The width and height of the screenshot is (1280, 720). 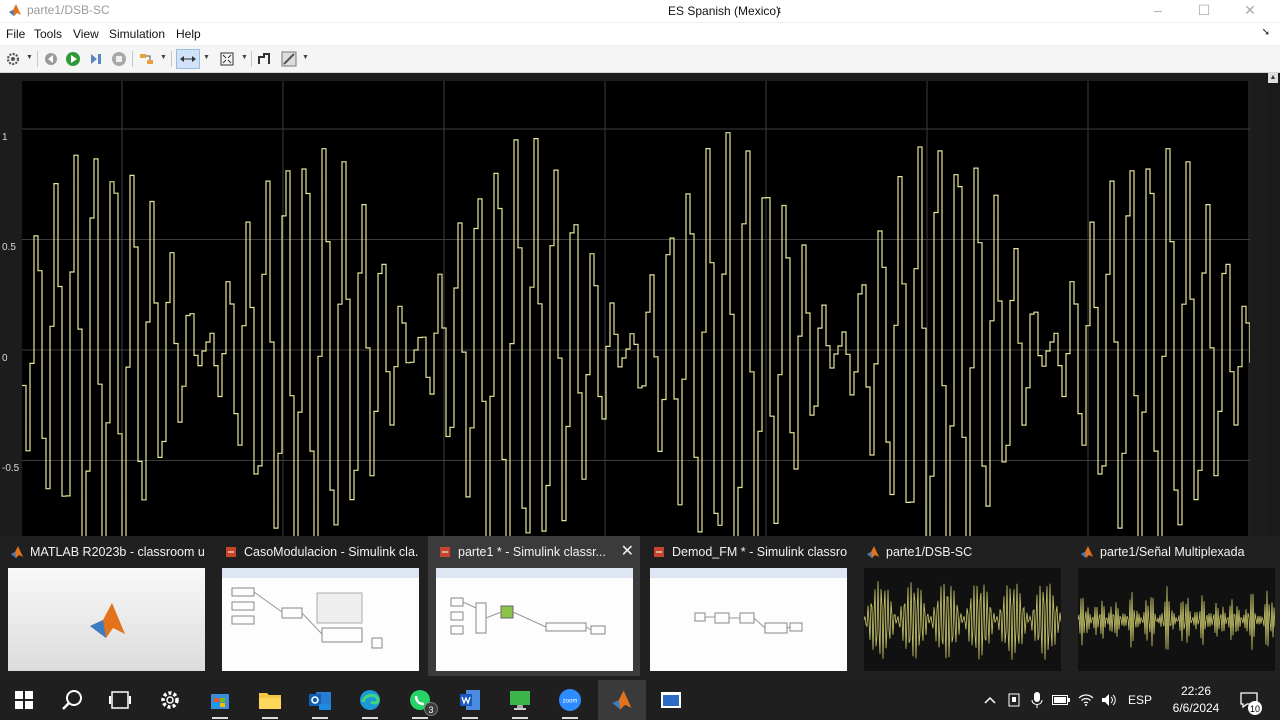 I want to click on y-tick-label: 0, so click(x=5, y=358).